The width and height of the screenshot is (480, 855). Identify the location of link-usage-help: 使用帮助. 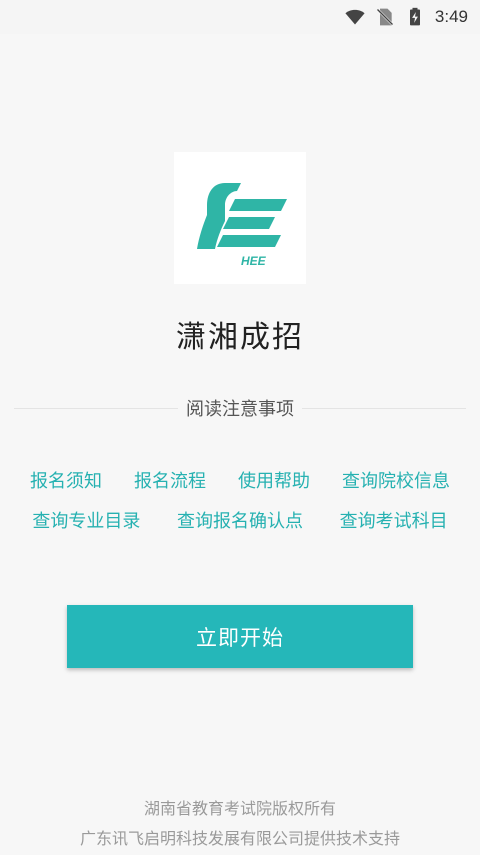
(274, 480).